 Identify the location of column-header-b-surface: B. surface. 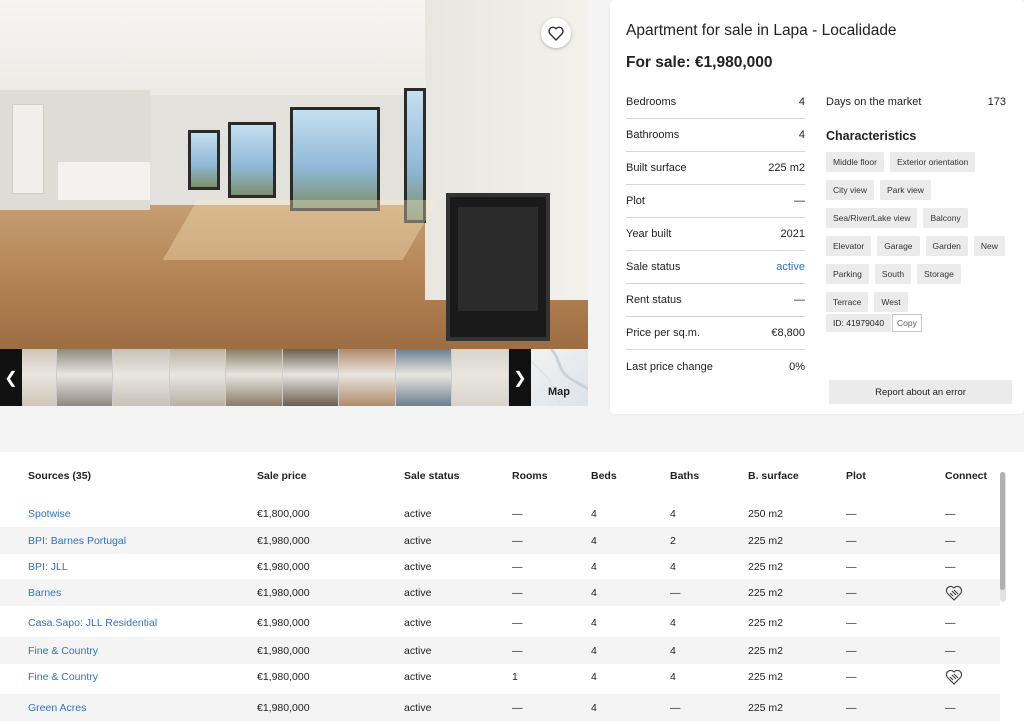
(773, 476).